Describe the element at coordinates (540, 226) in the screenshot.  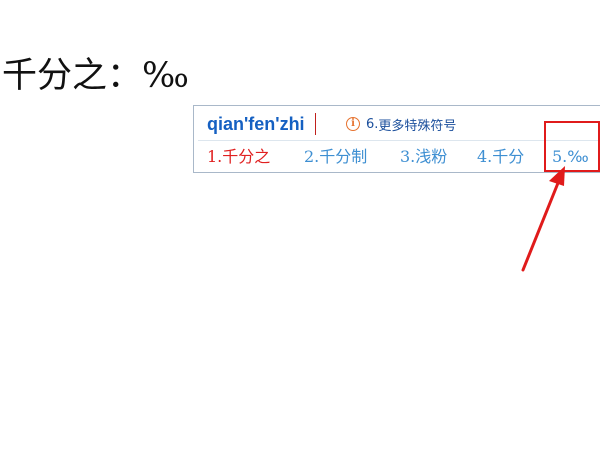
I see `arrow-shaft` at that location.